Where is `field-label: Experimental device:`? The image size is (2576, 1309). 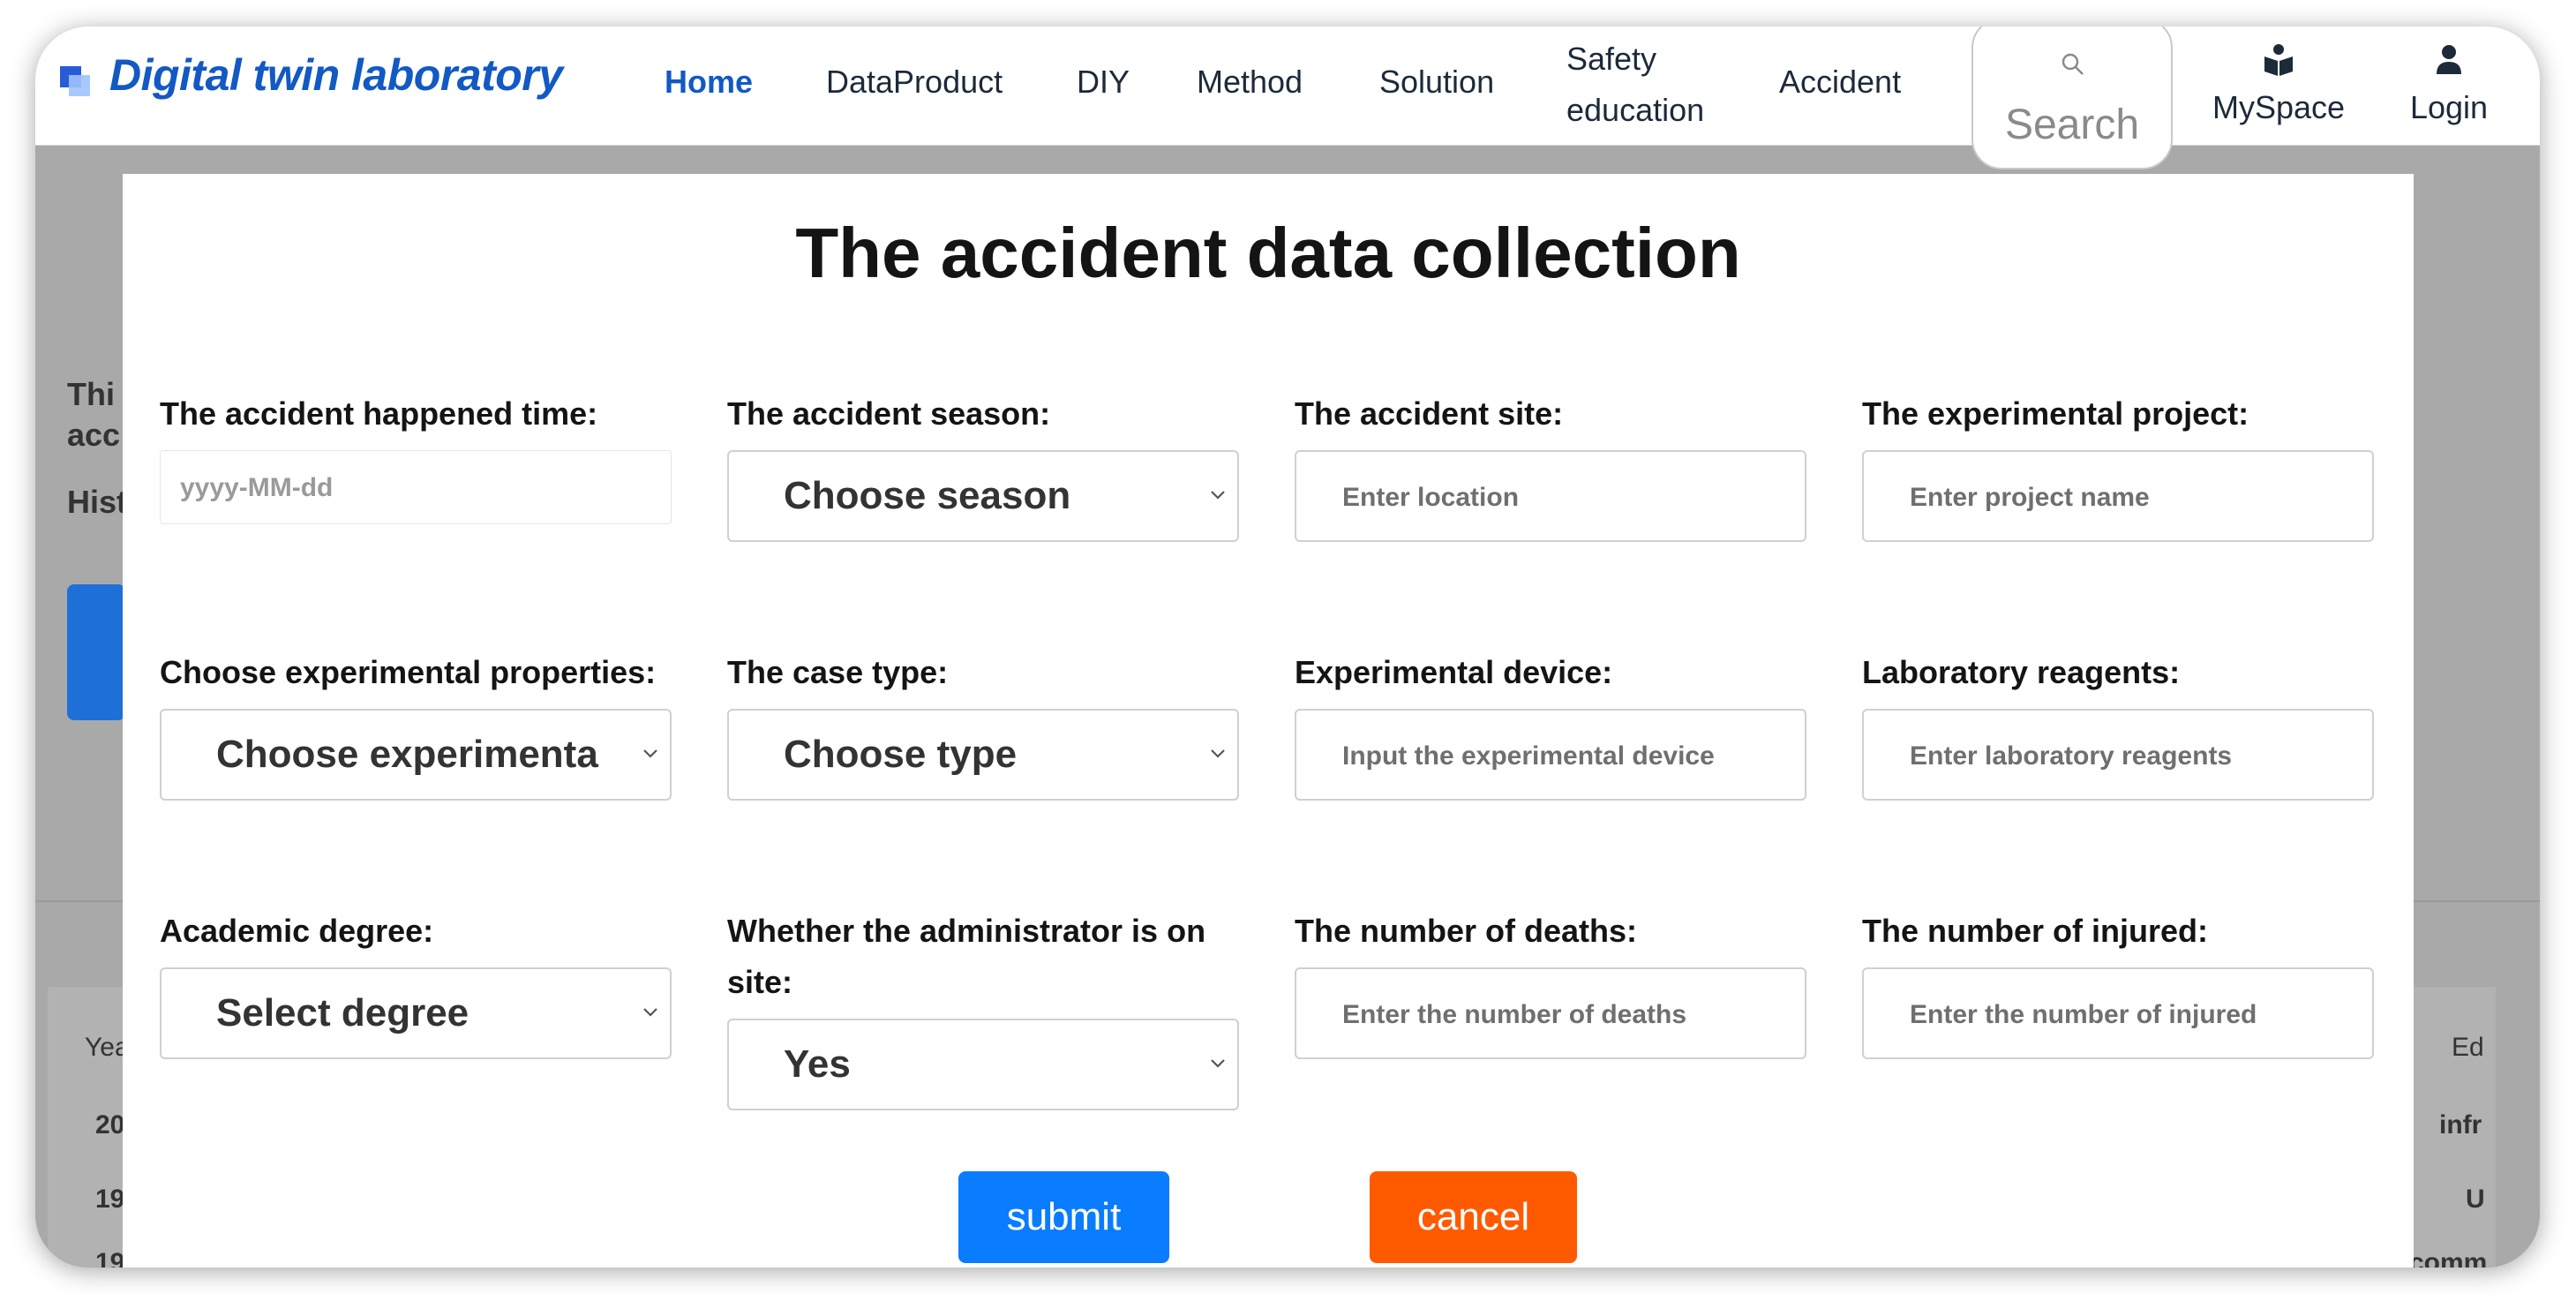
field-label: Experimental device: is located at coordinates (1454, 672).